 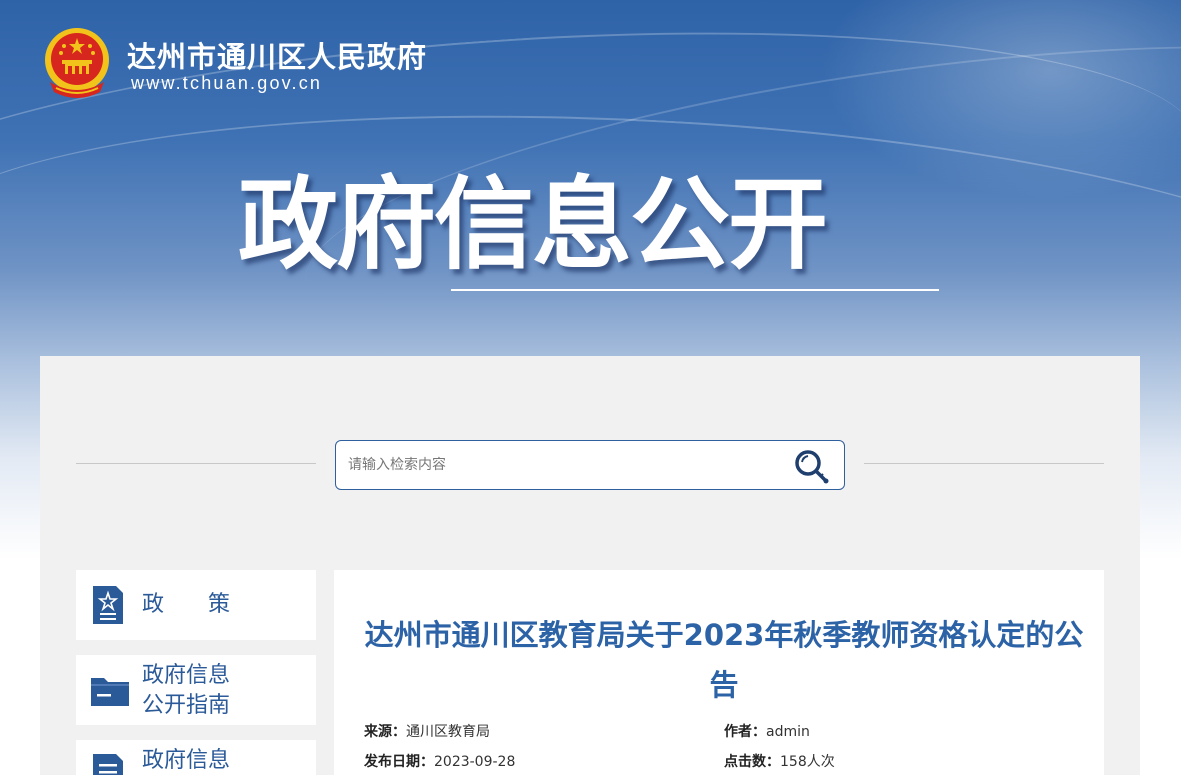 I want to click on list-document-icon, so click(x=108, y=764).